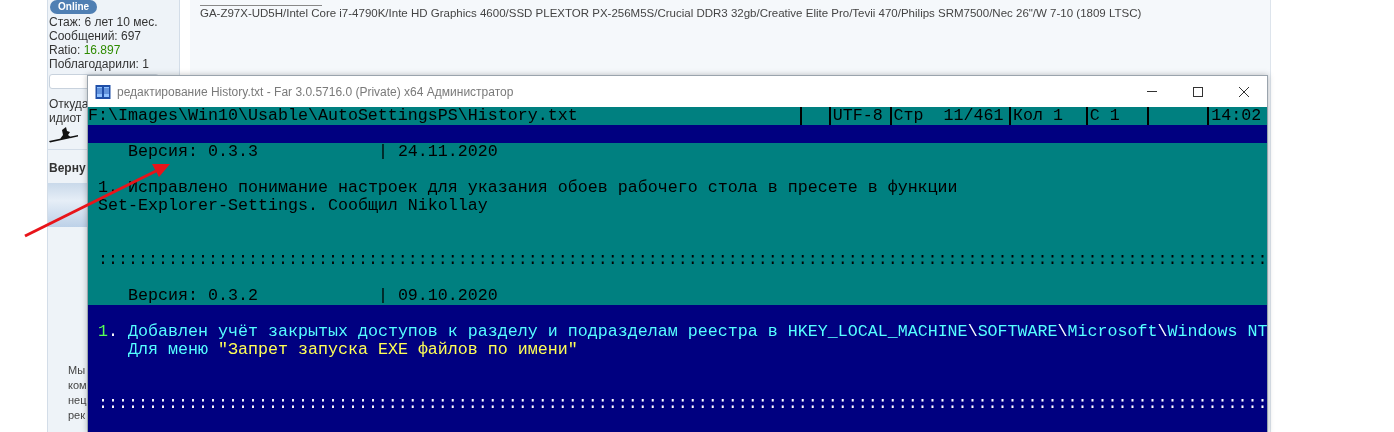  What do you see at coordinates (528, 188) in the screenshot?
I see `text-line: 1. Исправлено понимание настроек для указания обоев рабочего стола в пресете в функции` at bounding box center [528, 188].